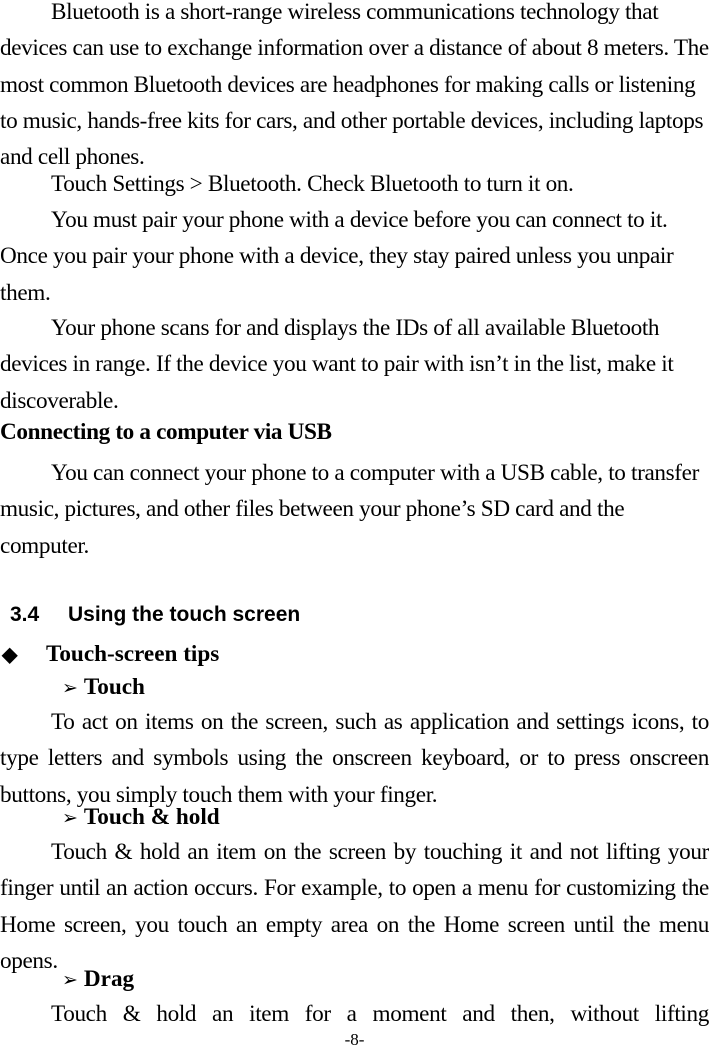 This screenshot has height=1053, width=709. What do you see at coordinates (354, 1039) in the screenshot?
I see `page-number: -8-` at bounding box center [354, 1039].